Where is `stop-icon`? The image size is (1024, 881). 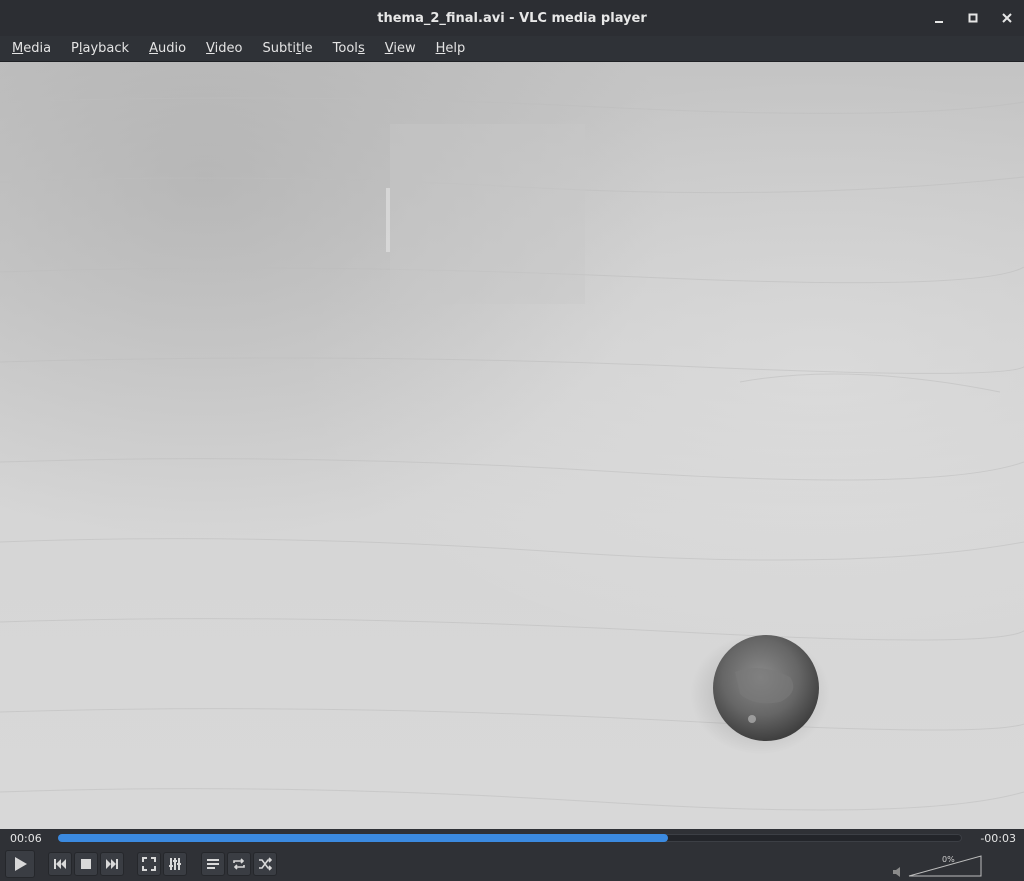 stop-icon is located at coordinates (86, 864).